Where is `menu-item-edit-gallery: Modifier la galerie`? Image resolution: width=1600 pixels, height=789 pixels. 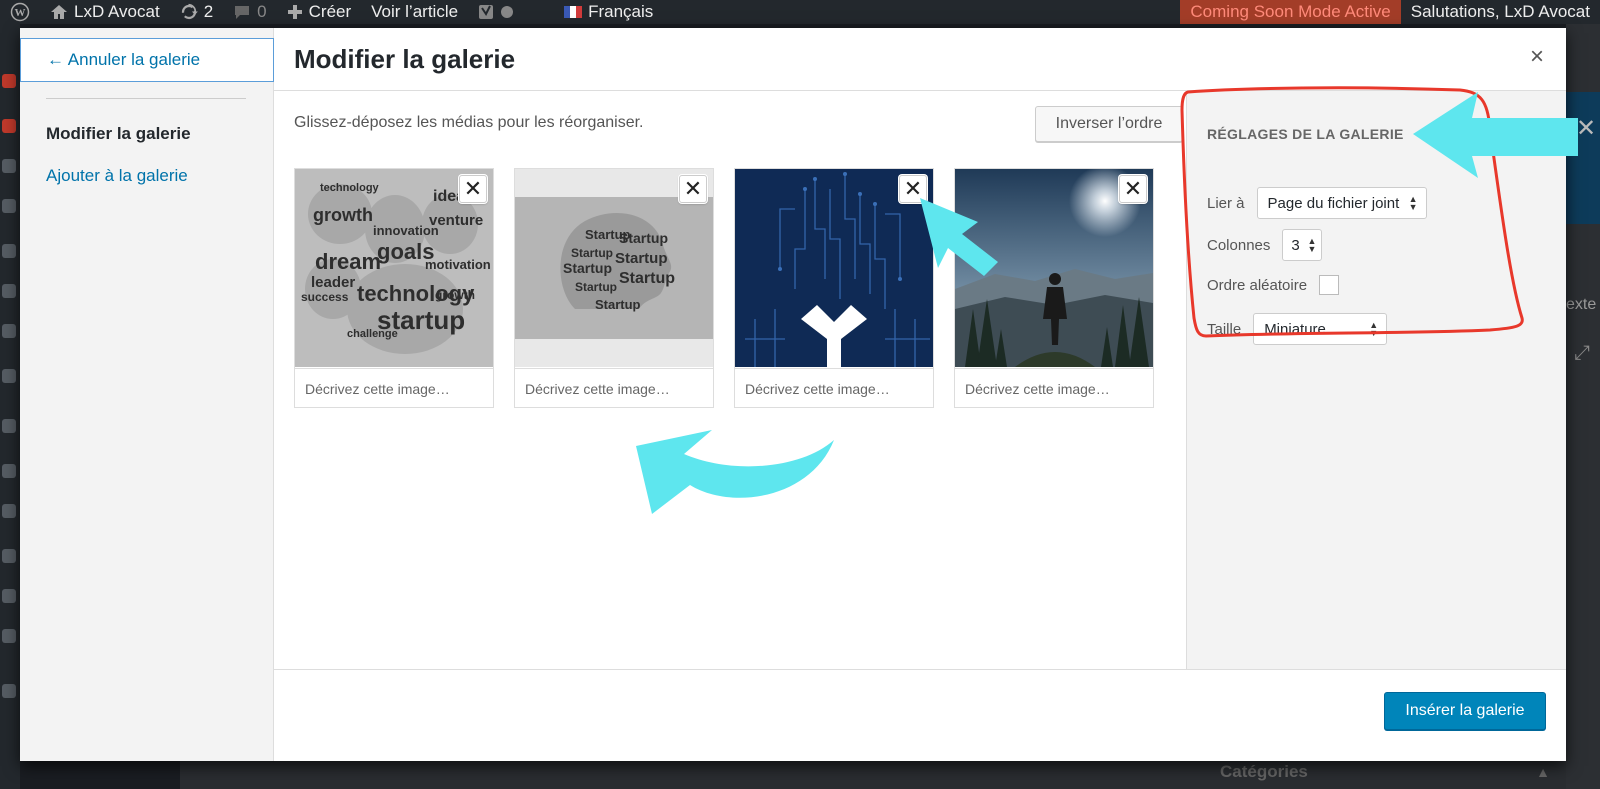 menu-item-edit-gallery: Modifier la galerie is located at coordinates (118, 134).